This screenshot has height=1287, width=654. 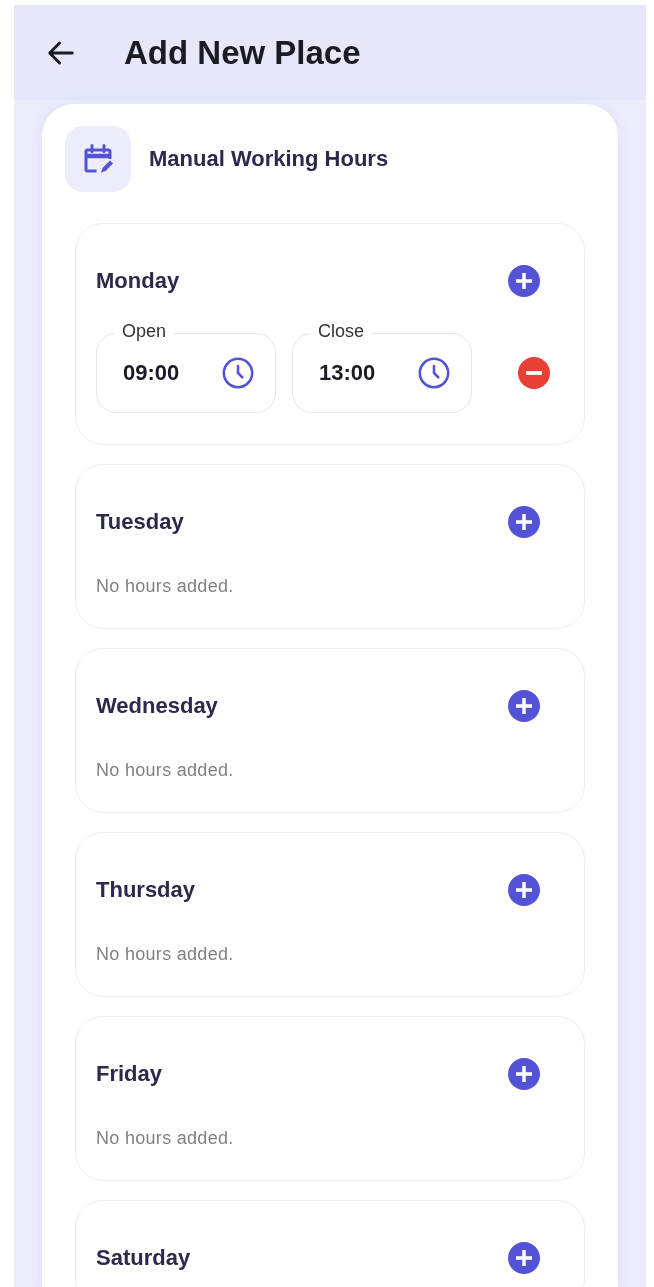 I want to click on day-name: Wednesday, so click(x=157, y=706).